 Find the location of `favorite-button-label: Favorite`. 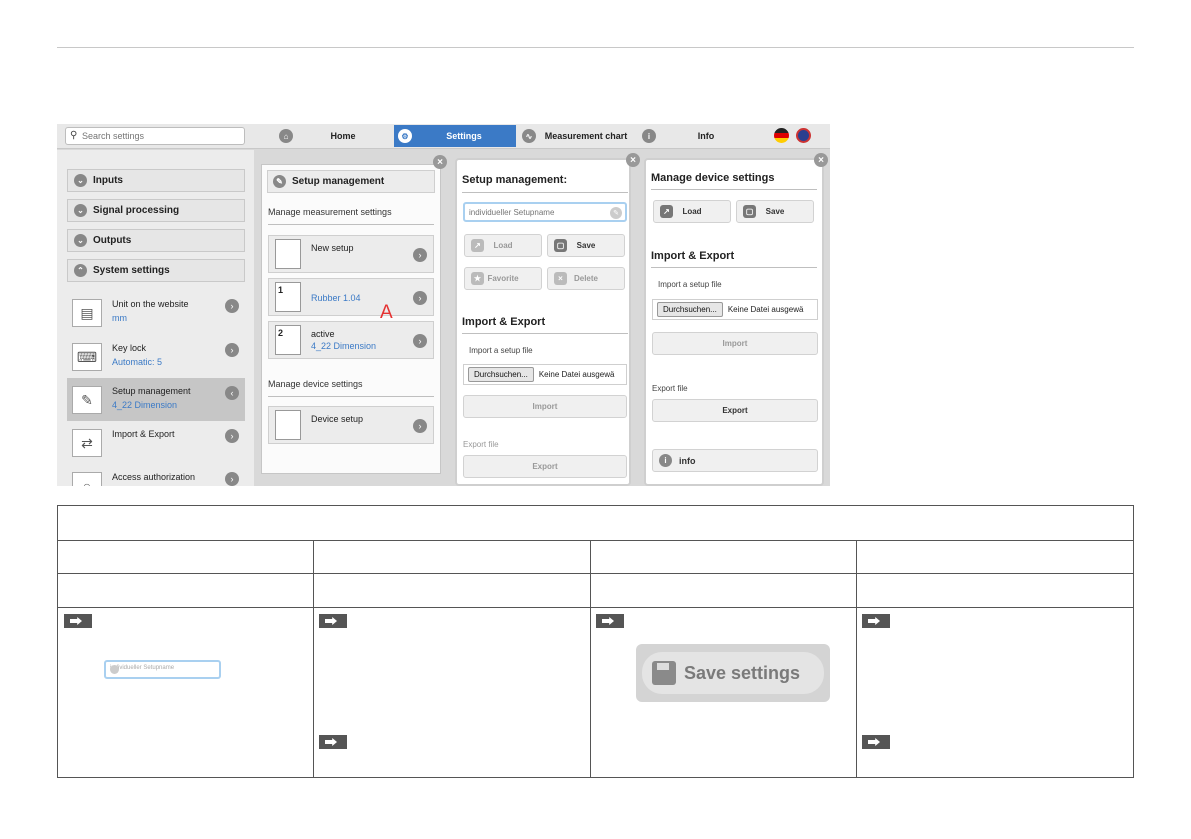

favorite-button-label: Favorite is located at coordinates (503, 278).